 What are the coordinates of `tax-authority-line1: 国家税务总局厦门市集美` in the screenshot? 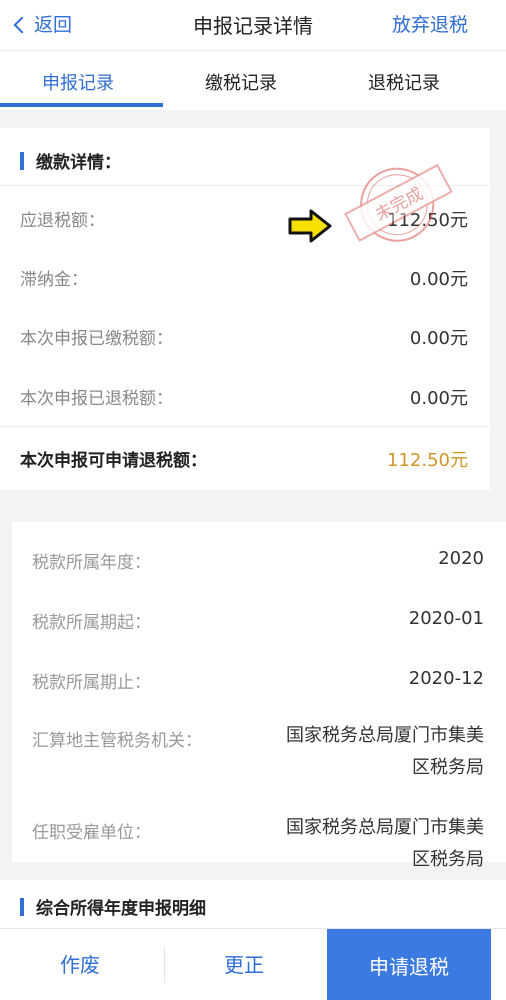 It's located at (385, 735).